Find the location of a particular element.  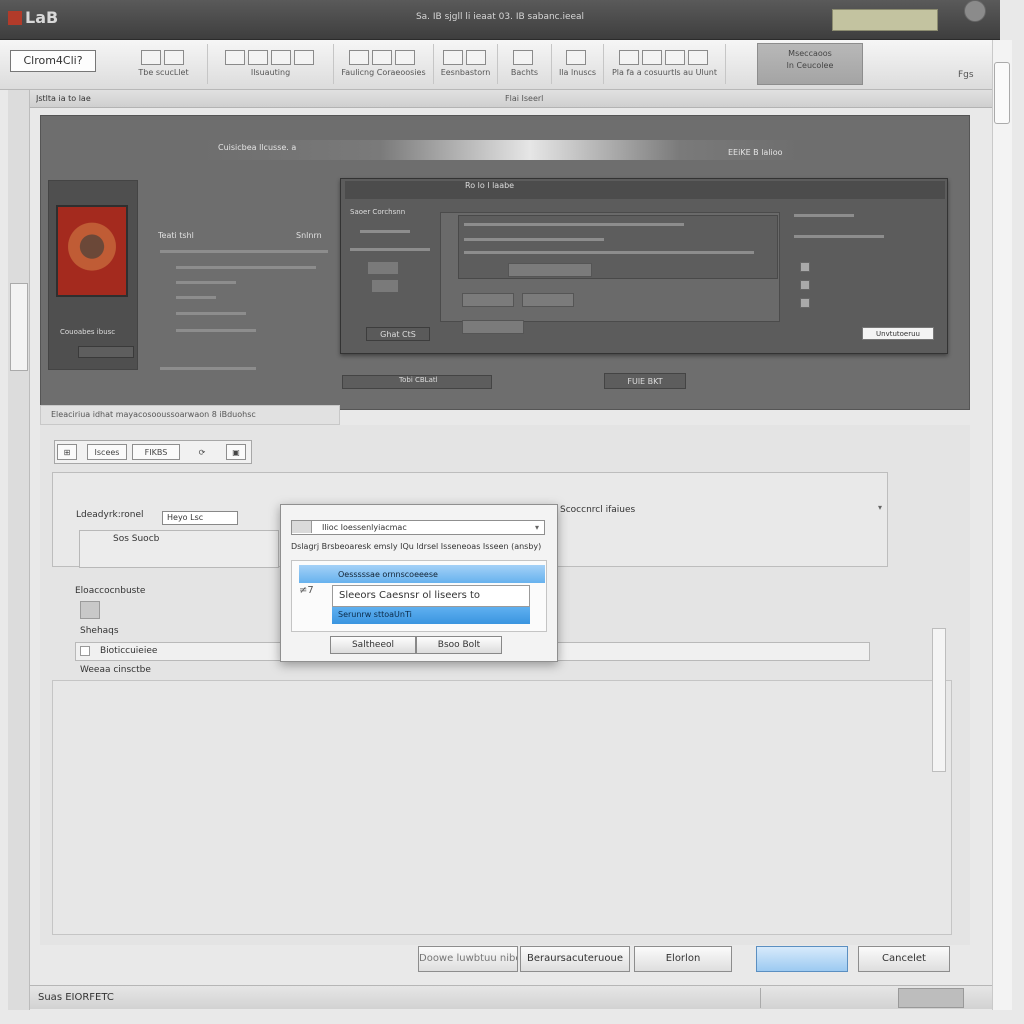

refresh-icon: ⟳ is located at coordinates (202, 452).